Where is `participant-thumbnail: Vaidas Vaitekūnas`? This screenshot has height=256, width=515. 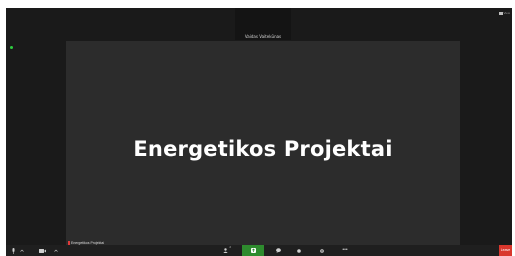
participant-thumbnail: Vaidas Vaitekūnas is located at coordinates (263, 24).